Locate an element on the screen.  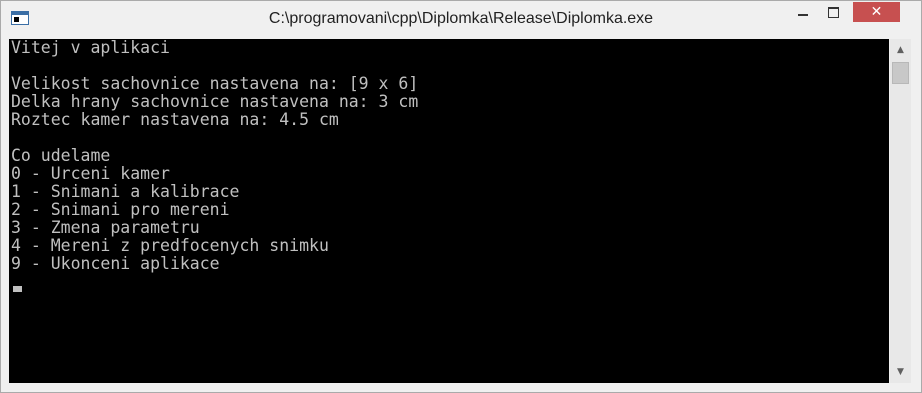
menu-option: 1 - Snimani a kalibrace is located at coordinates (125, 191).